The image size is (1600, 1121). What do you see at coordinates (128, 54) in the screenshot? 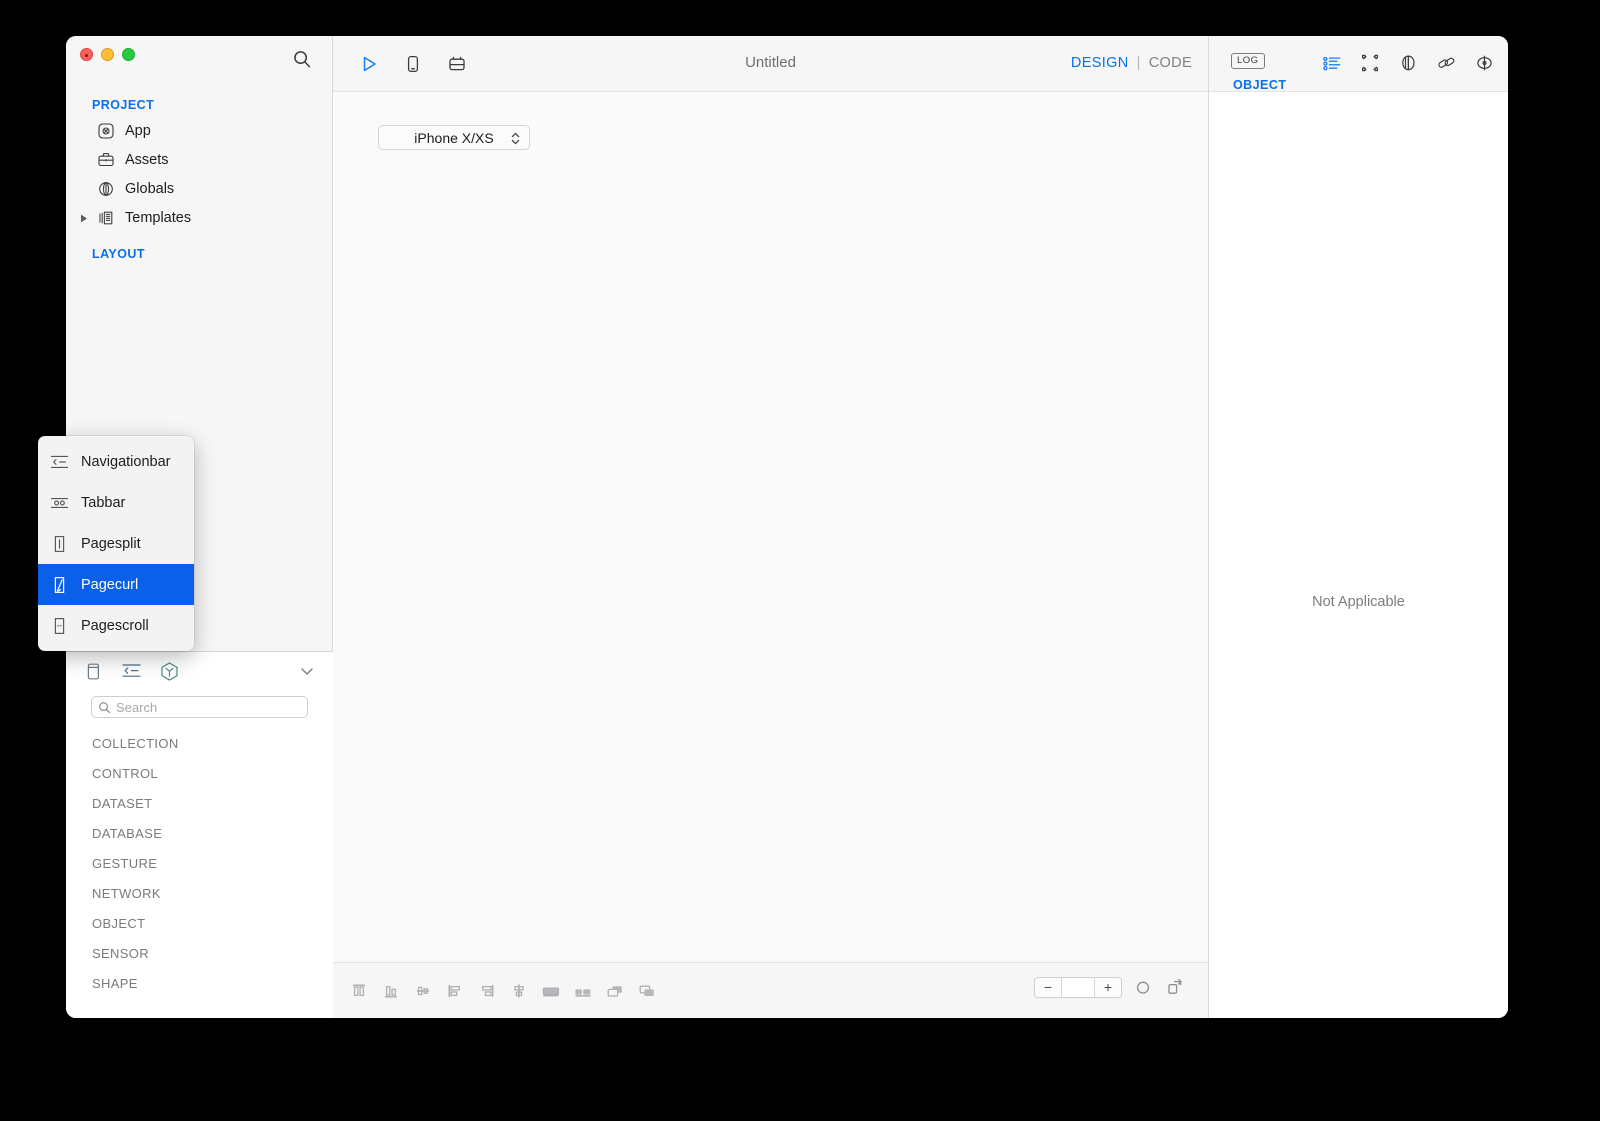
I see `zoom-button` at bounding box center [128, 54].